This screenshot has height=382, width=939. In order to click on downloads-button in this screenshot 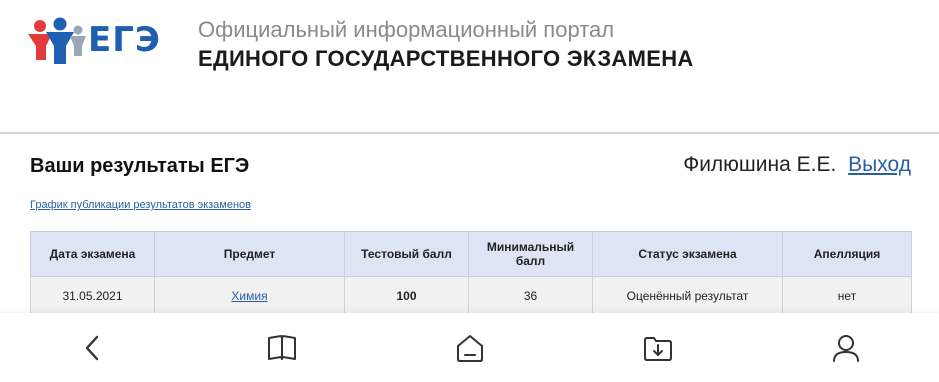, I will do `click(658, 348)`.